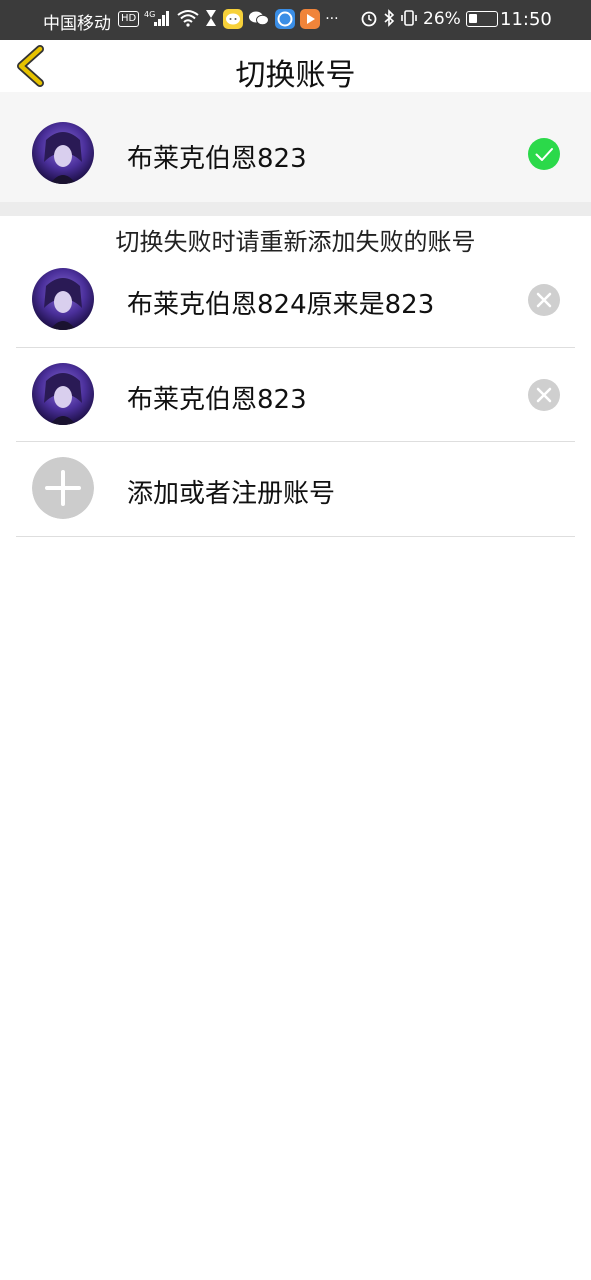 This screenshot has width=591, height=1280. I want to click on status-left-icons: HD 4G ···, so click(228, 19).